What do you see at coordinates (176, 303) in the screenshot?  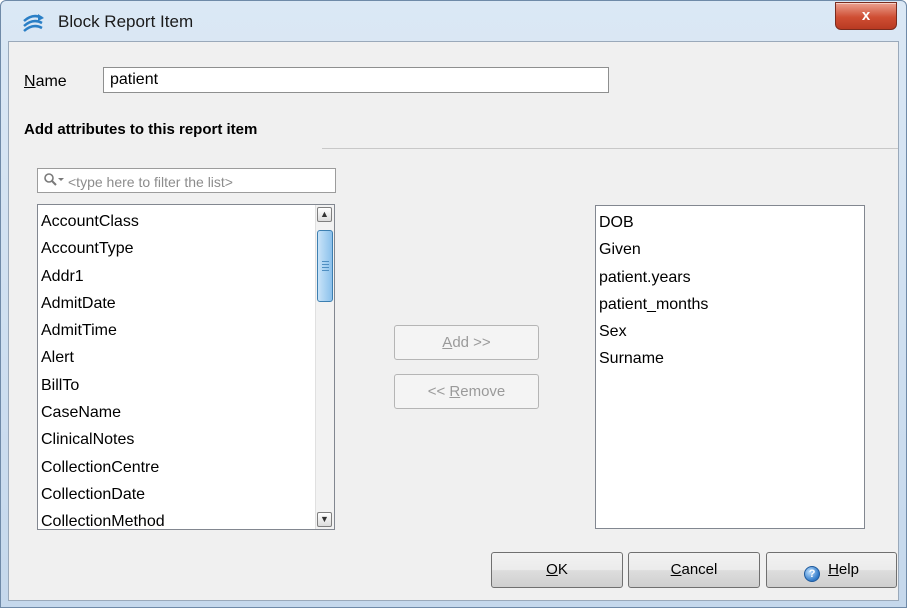 I see `available-list-item: AdmitDate` at bounding box center [176, 303].